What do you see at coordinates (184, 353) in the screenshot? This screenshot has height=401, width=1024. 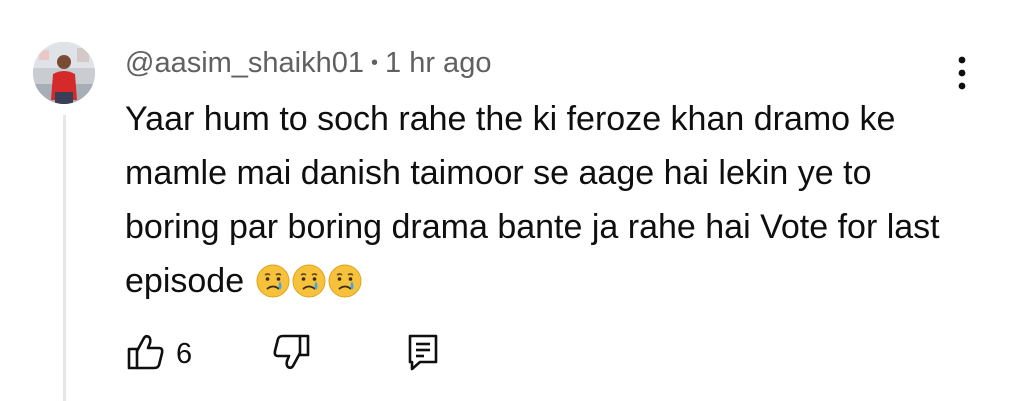 I see `like-count: 6` at bounding box center [184, 353].